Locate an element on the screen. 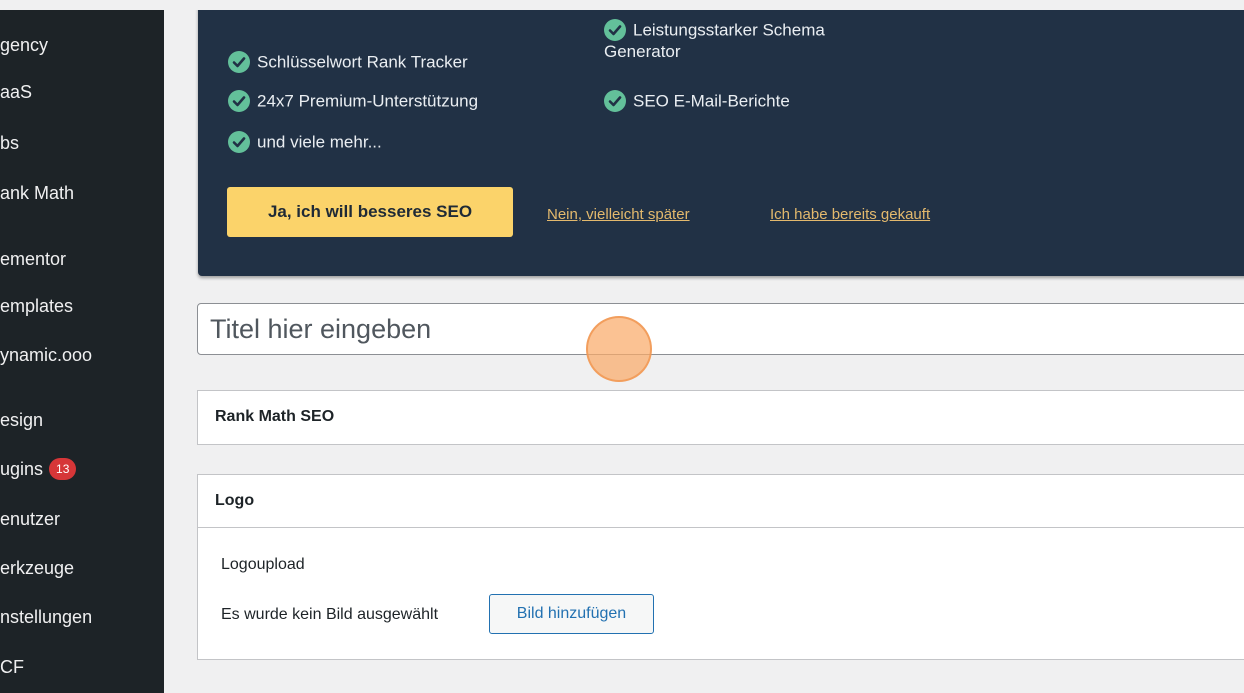 This screenshot has height=693, width=1244. feature-item: SEO E-Mail-Berichte is located at coordinates (697, 101).